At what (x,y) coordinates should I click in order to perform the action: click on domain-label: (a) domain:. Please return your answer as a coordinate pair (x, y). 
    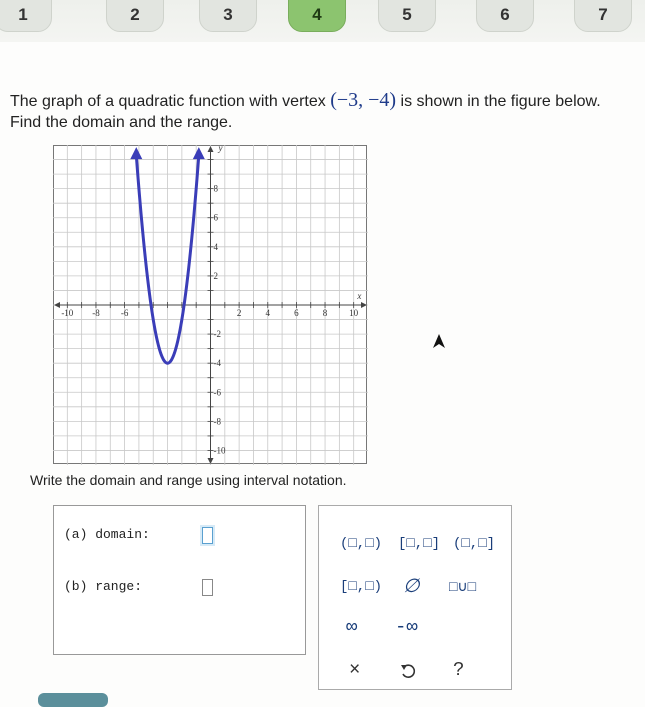
    Looking at the image, I should click on (107, 534).